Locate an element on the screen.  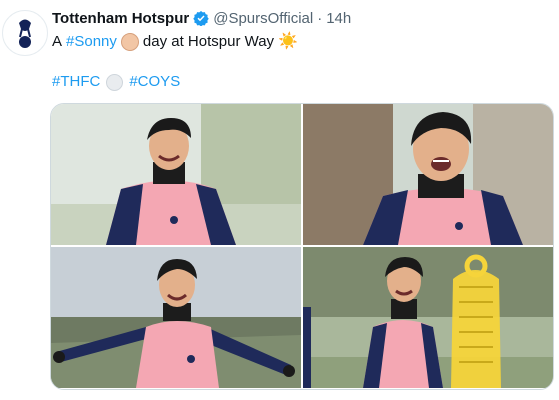
sun-emoji-icon: ☀️ is located at coordinates (288, 41).